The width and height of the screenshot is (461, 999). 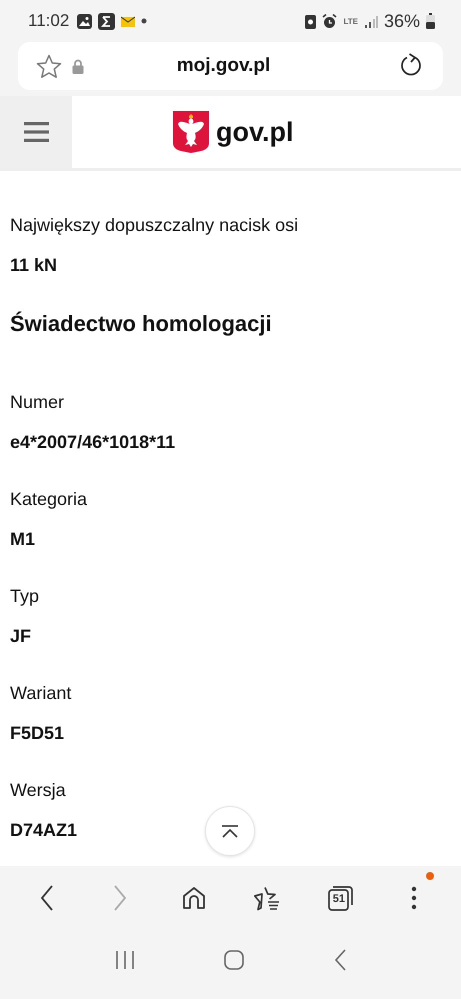 What do you see at coordinates (44, 830) in the screenshot?
I see `field-value: D74AZ1` at bounding box center [44, 830].